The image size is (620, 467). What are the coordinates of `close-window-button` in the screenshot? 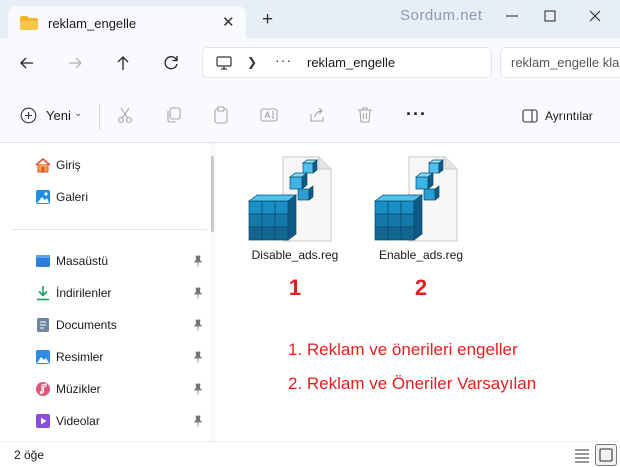 It's located at (595, 16).